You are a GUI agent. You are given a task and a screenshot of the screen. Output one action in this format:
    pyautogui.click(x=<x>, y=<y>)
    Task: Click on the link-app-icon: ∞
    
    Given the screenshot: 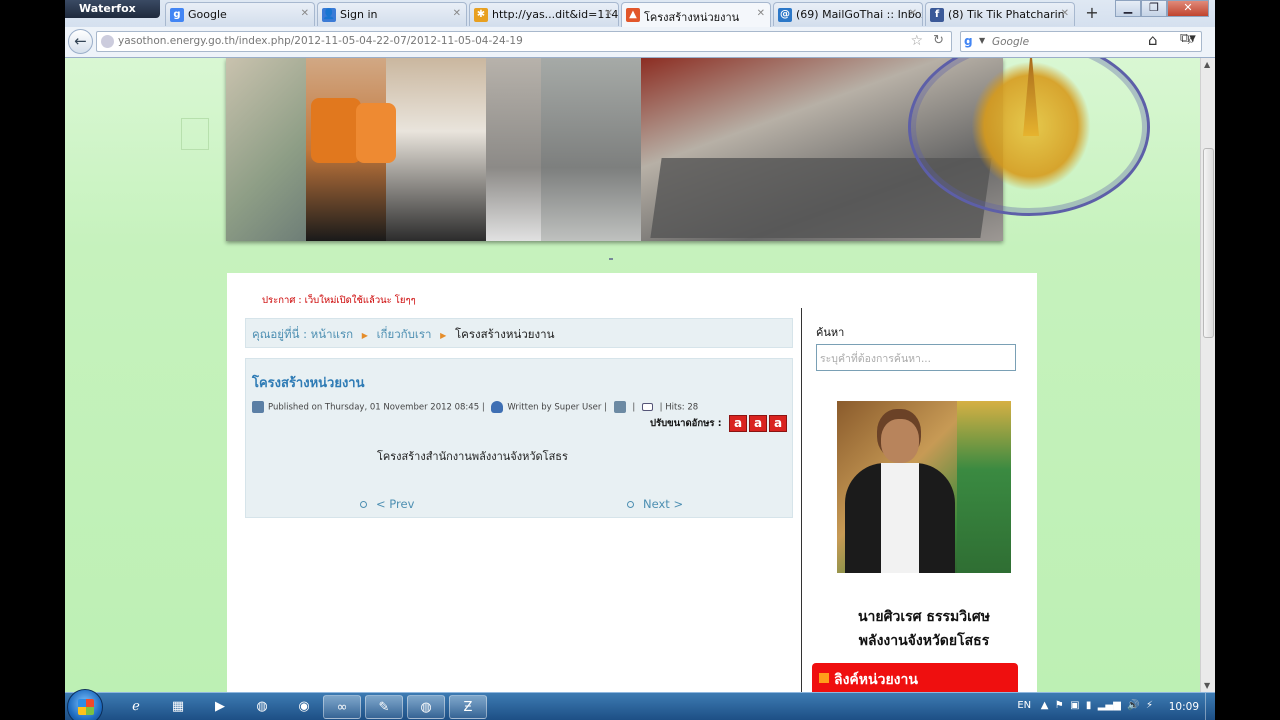 What is the action you would take?
    pyautogui.click(x=342, y=707)
    